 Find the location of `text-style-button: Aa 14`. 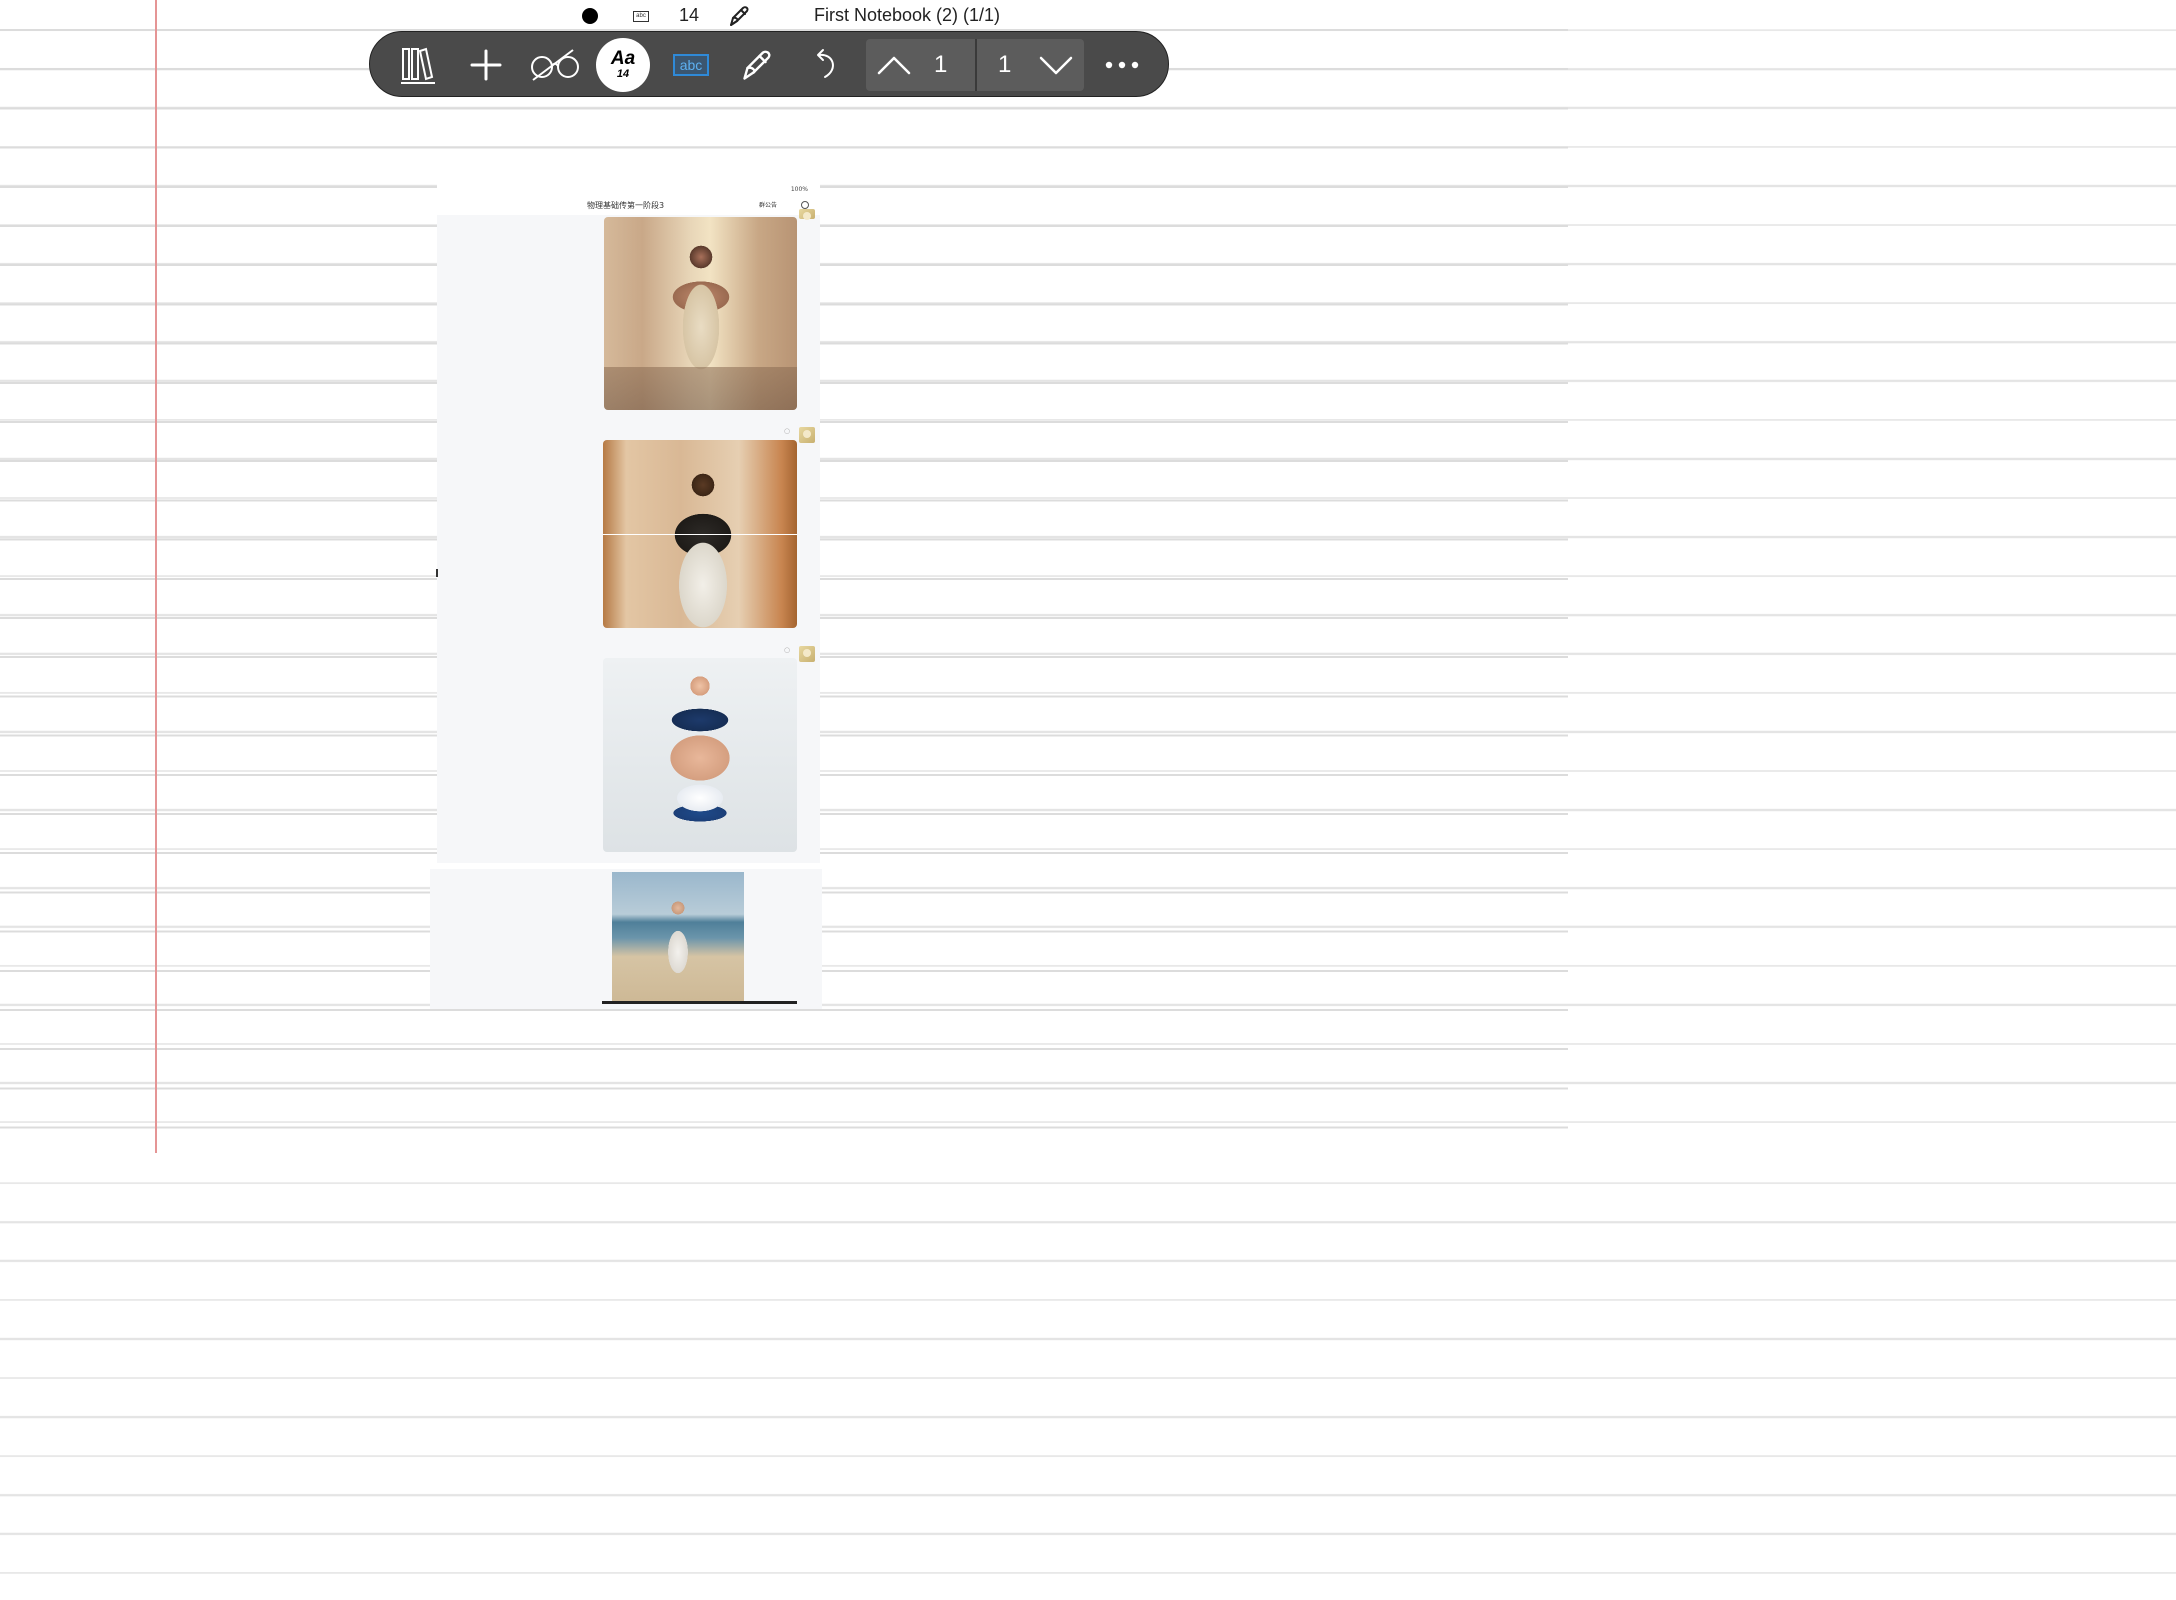

text-style-button: Aa 14 is located at coordinates (623, 65).